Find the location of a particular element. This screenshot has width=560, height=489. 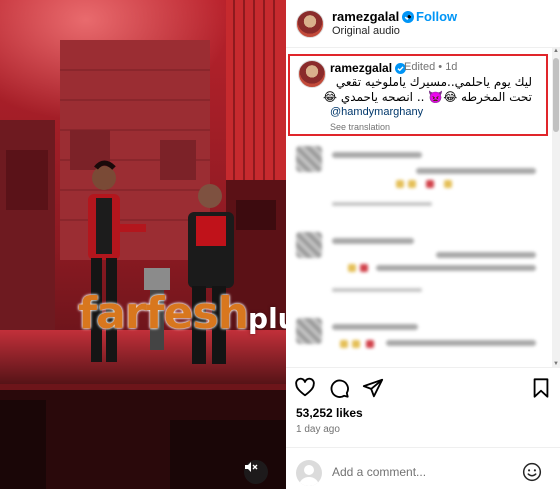

see-translation-link: See translation is located at coordinates (360, 127).